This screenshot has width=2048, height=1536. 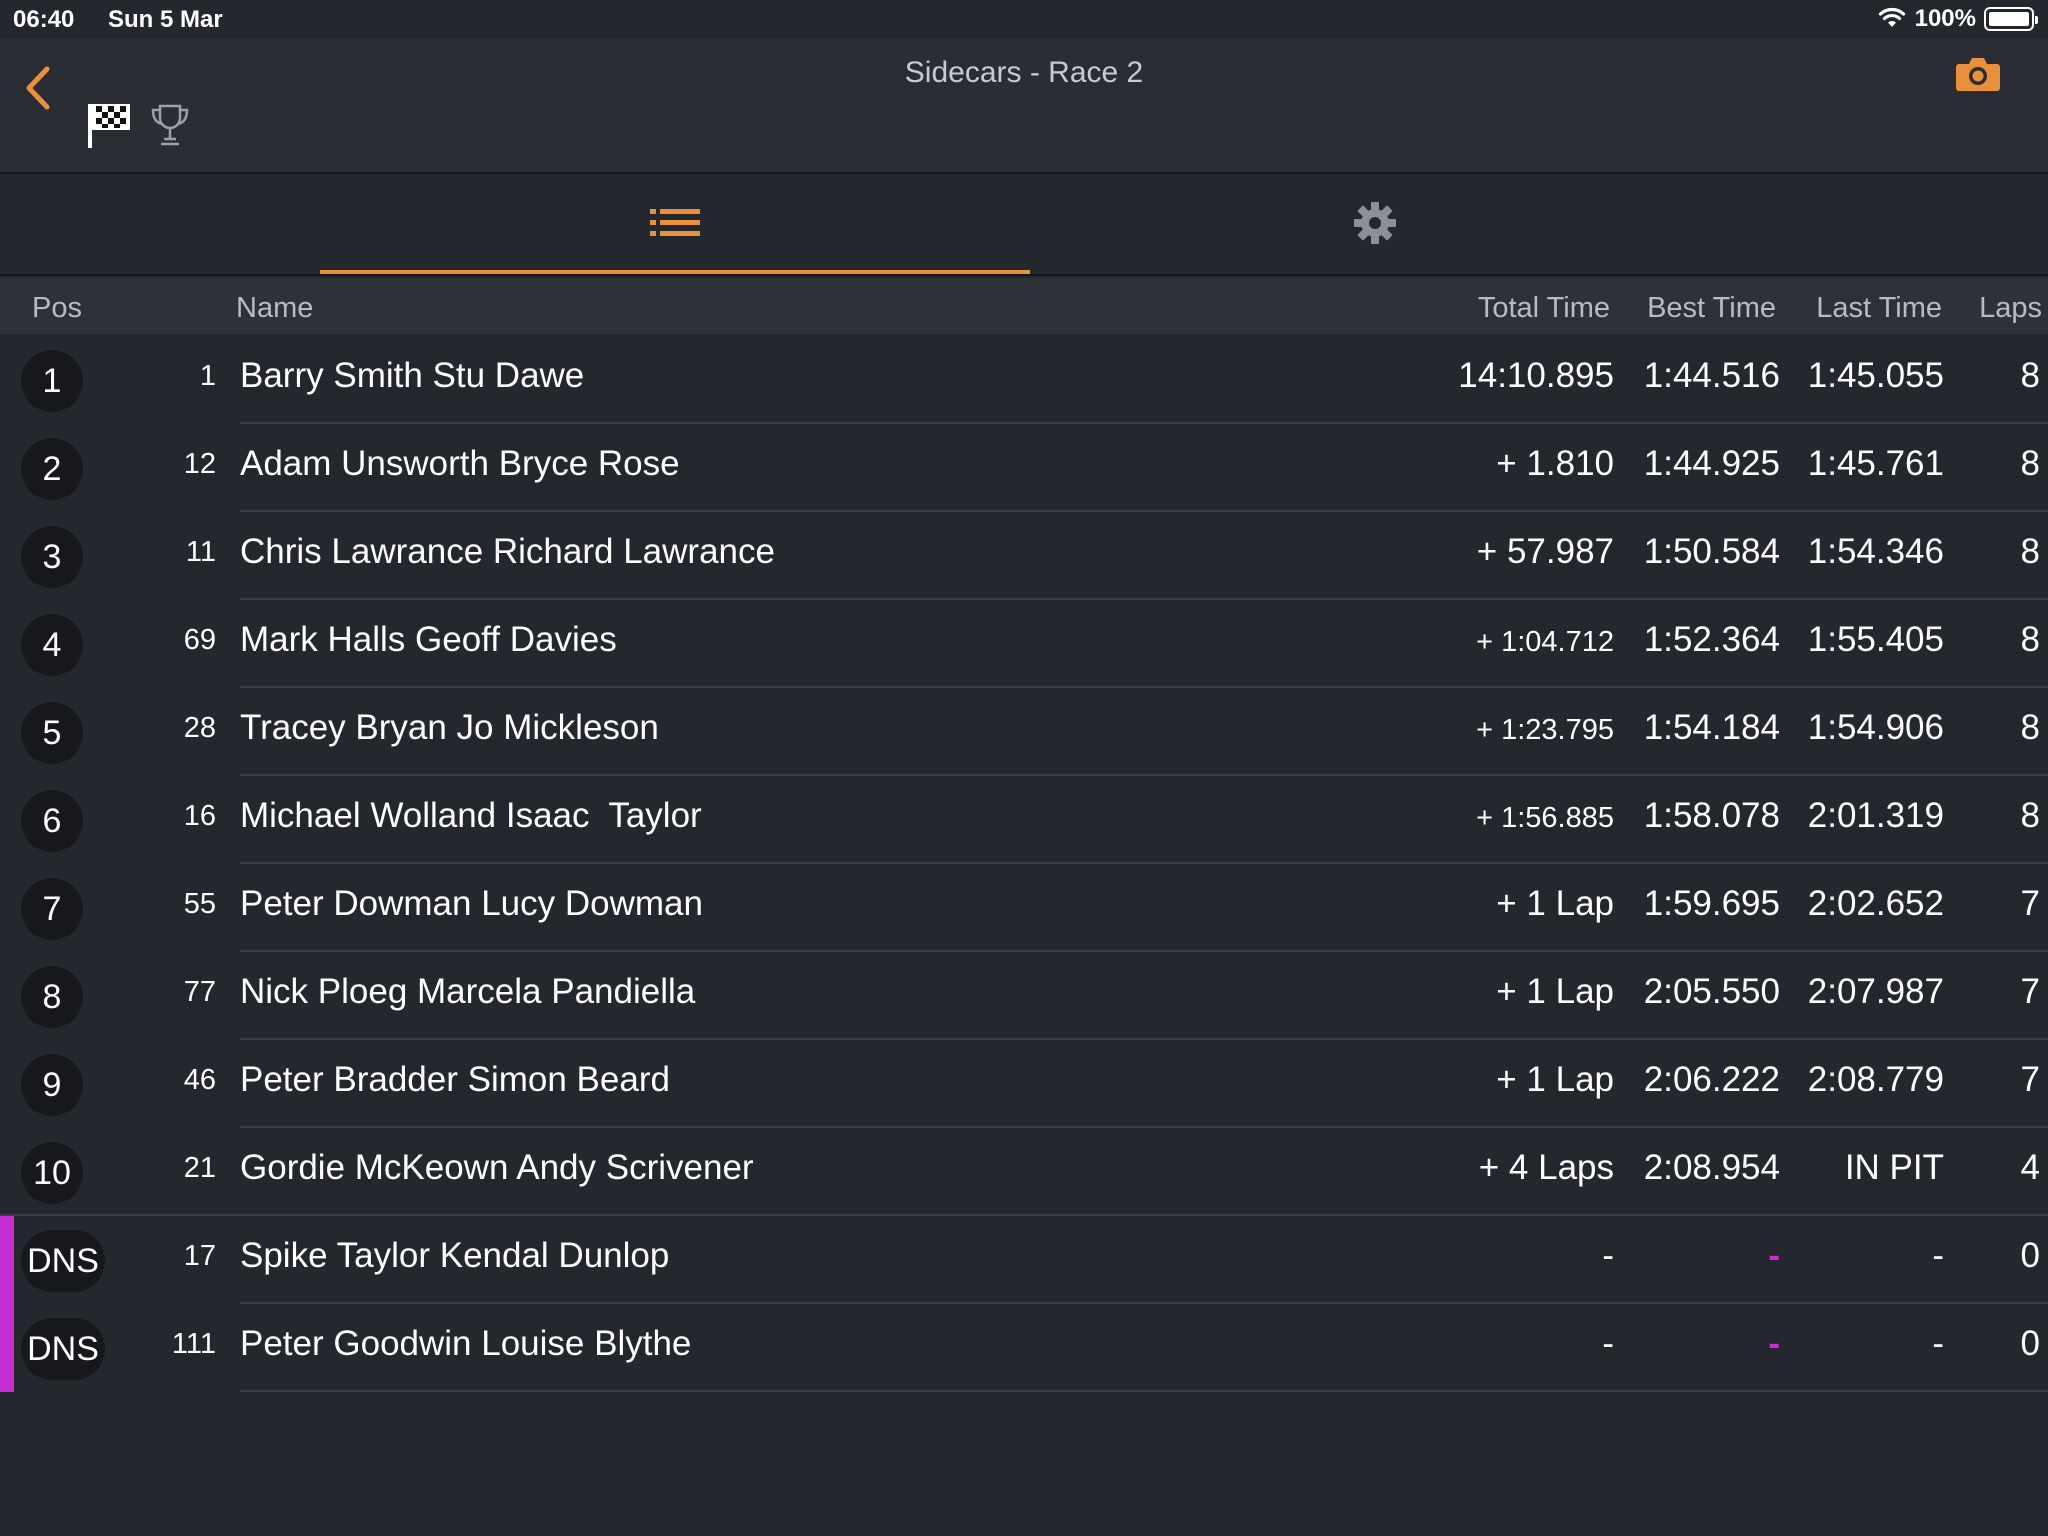 I want to click on column-header-total-time: Total Time, so click(x=1544, y=308).